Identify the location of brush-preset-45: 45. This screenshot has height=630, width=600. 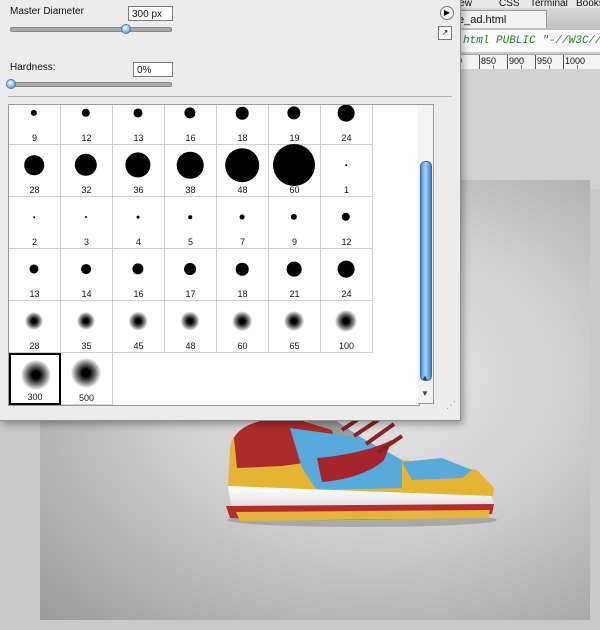
(139, 327).